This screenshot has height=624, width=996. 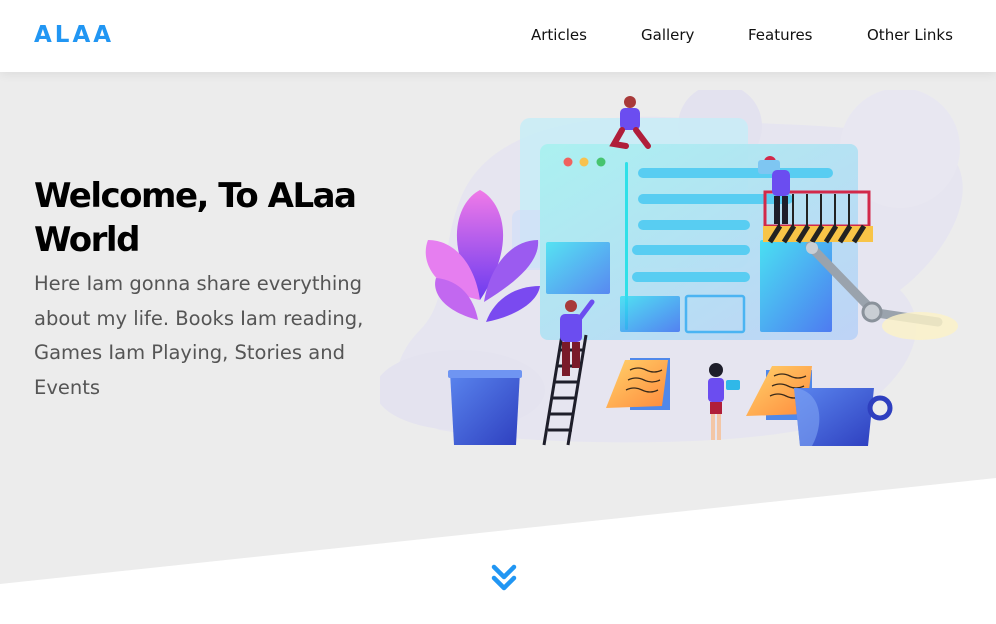 What do you see at coordinates (559, 35) in the screenshot?
I see `nav-link-articles: Articles` at bounding box center [559, 35].